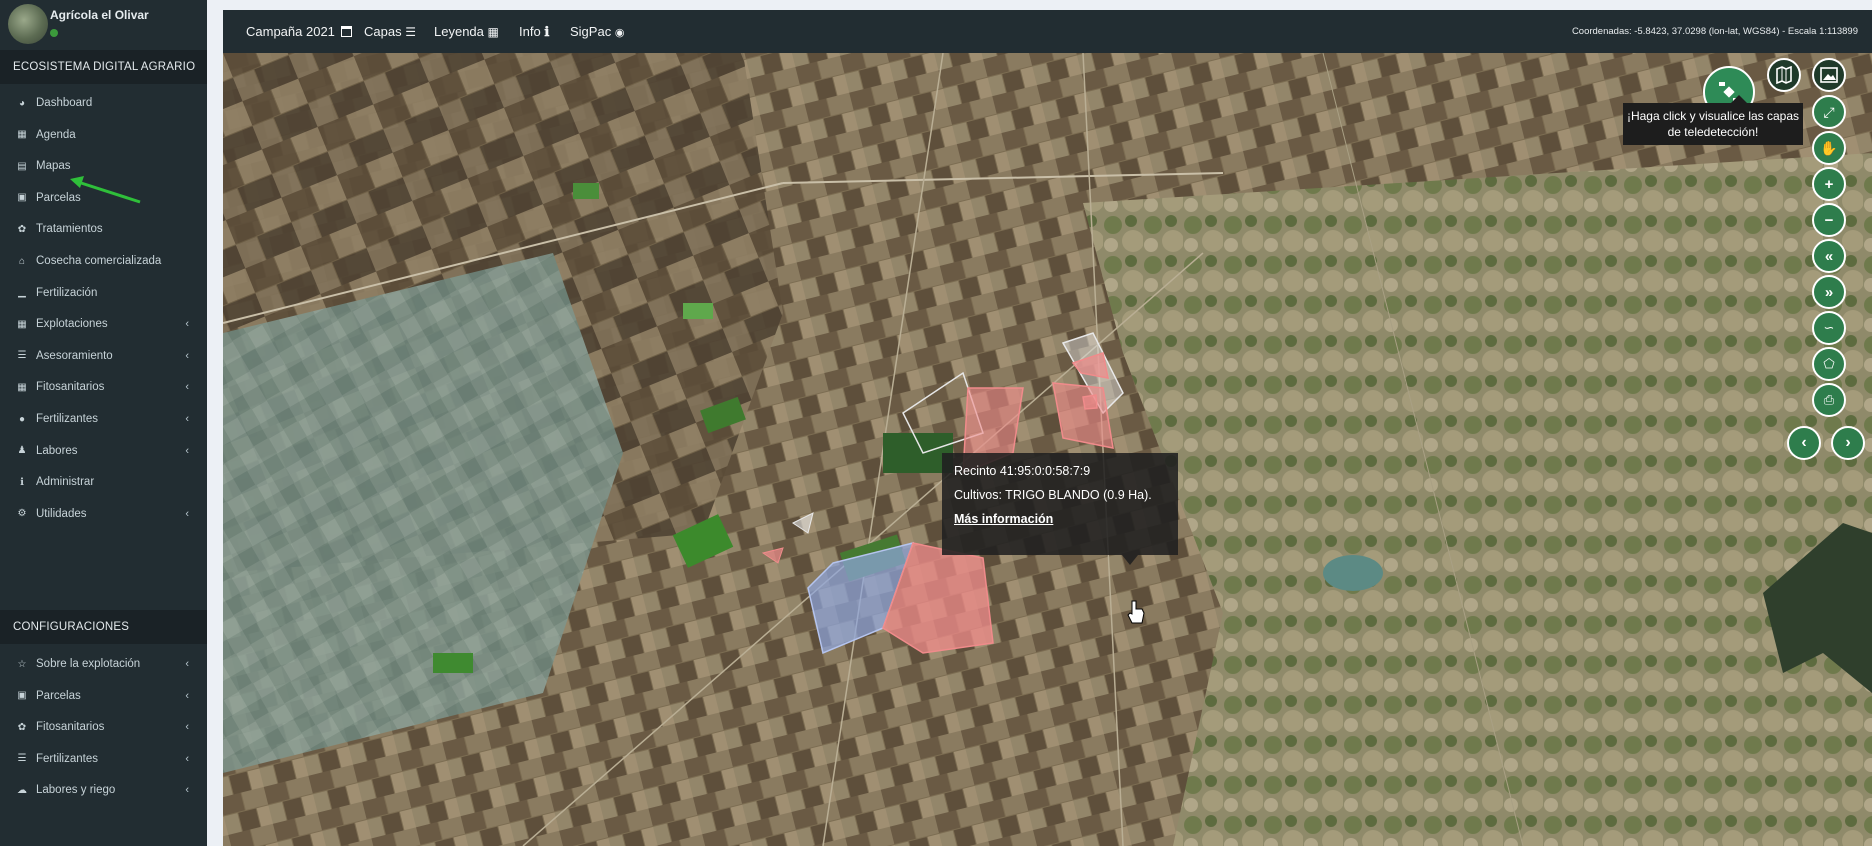 This screenshot has height=846, width=1872. Describe the element at coordinates (103, 387) in the screenshot. I see `sidebar-item-fitosanitarios: ▦ Fitosanitarios ‹` at that location.